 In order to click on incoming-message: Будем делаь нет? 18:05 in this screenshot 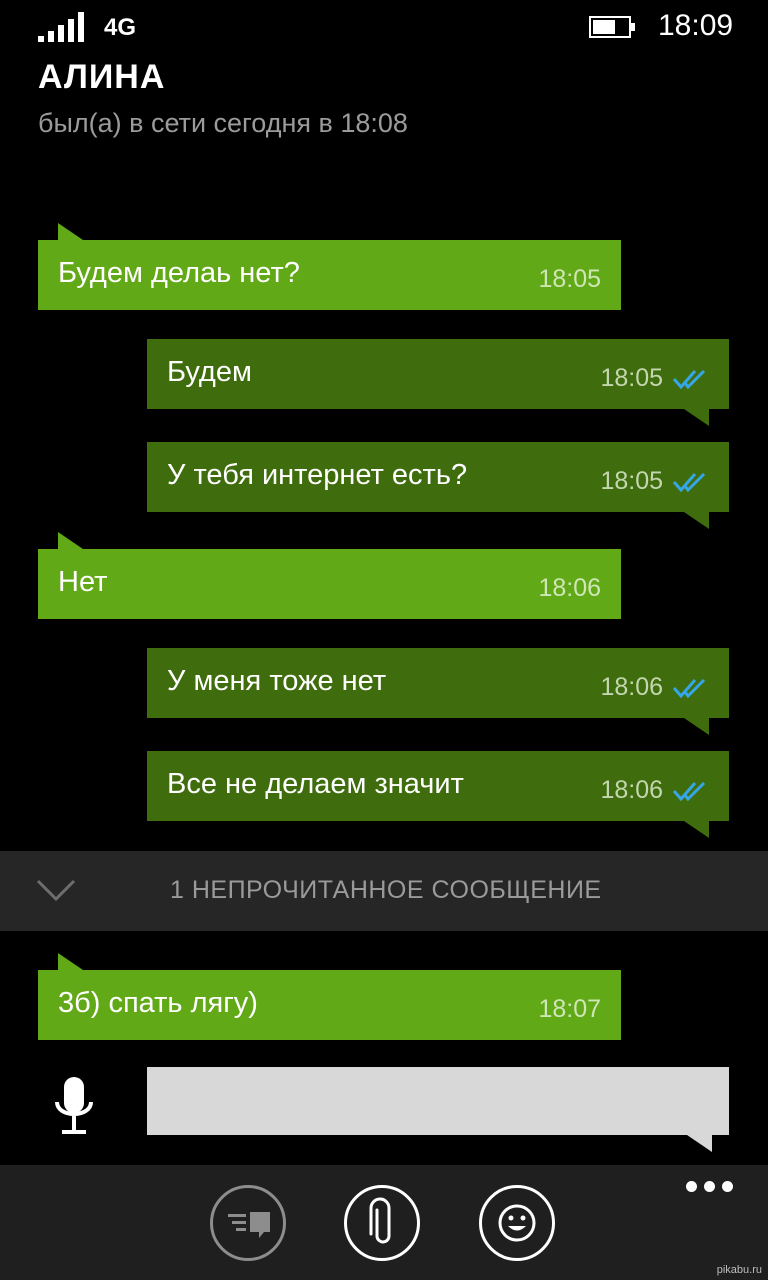, I will do `click(329, 266)`.